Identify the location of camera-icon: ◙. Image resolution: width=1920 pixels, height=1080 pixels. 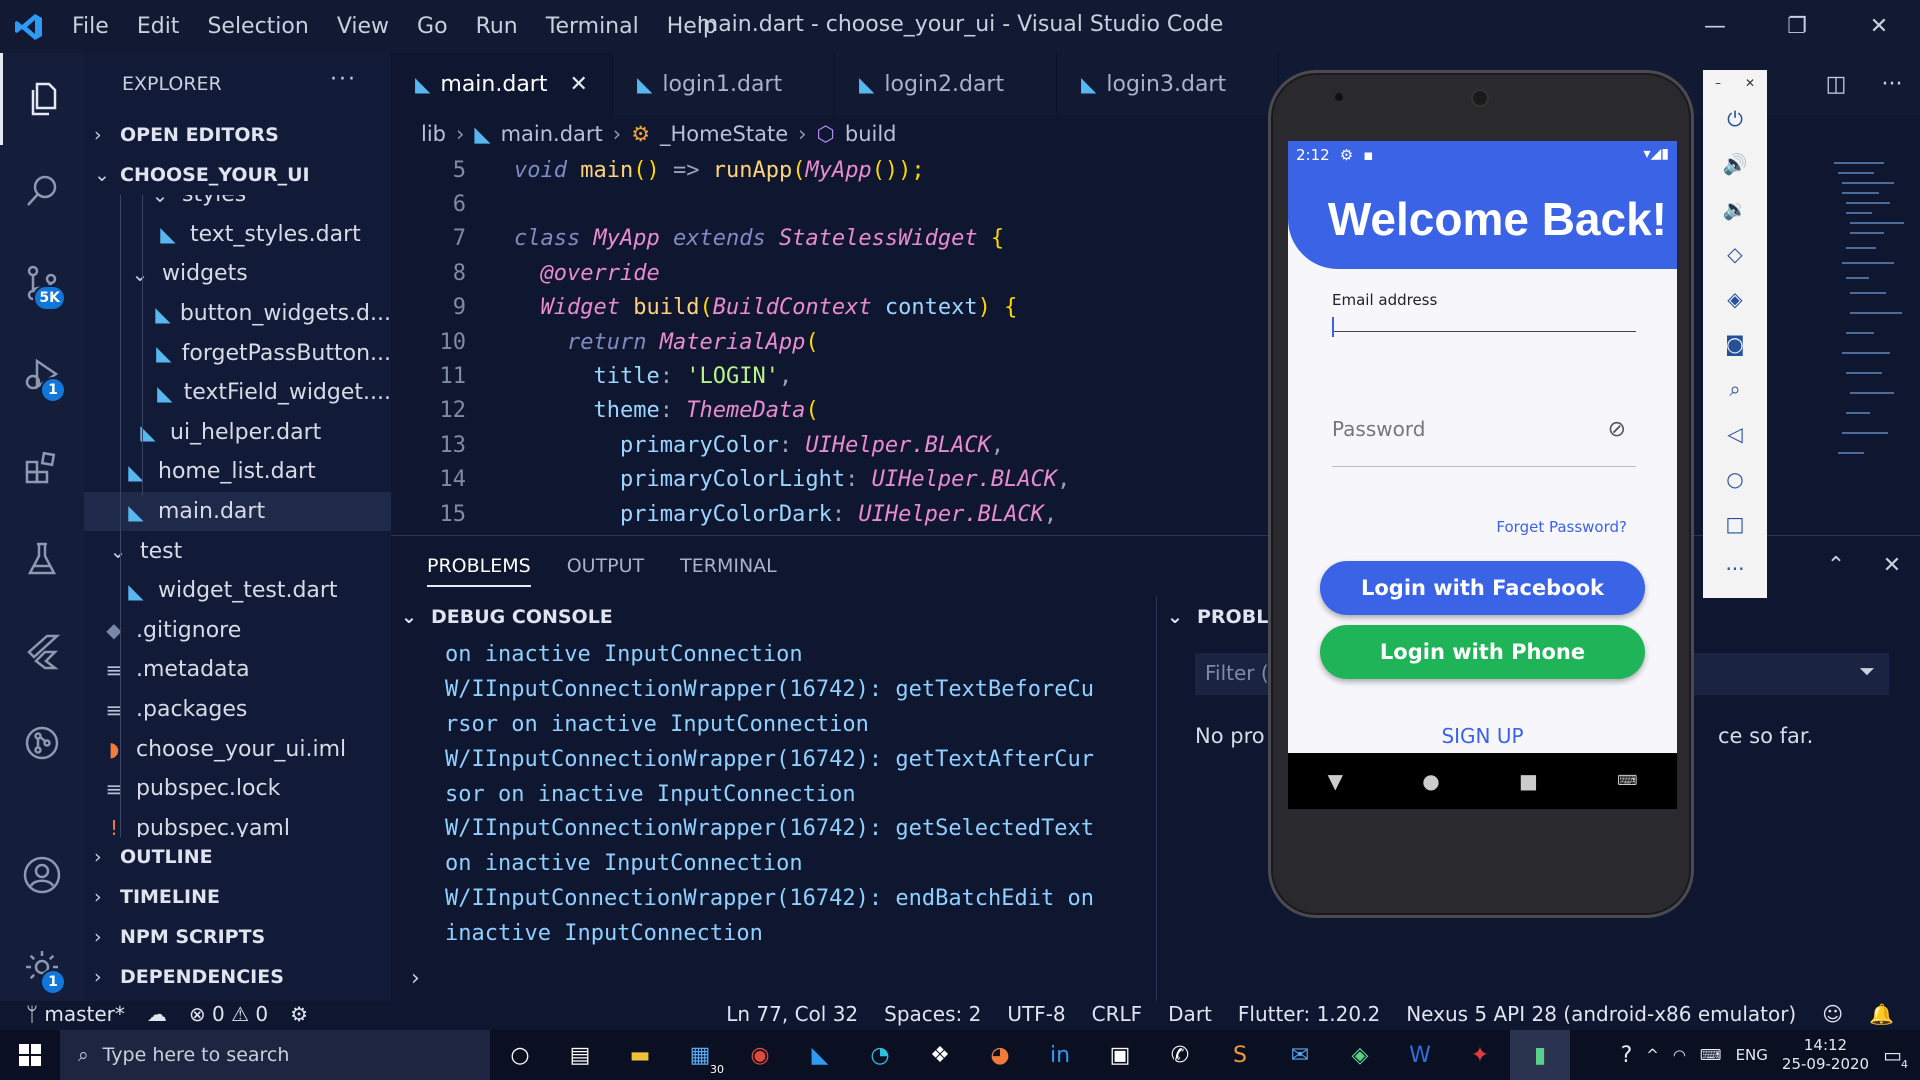
(1735, 343).